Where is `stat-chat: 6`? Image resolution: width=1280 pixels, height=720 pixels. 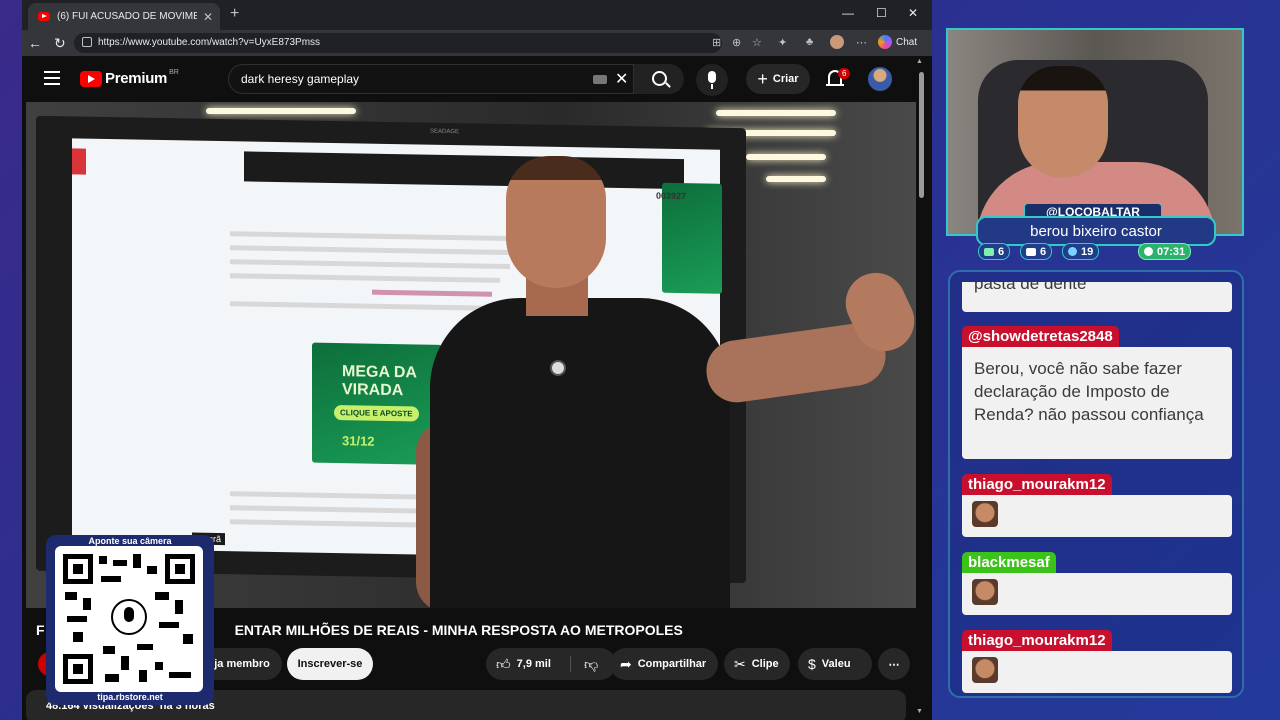
stat-chat: 6 is located at coordinates (994, 251).